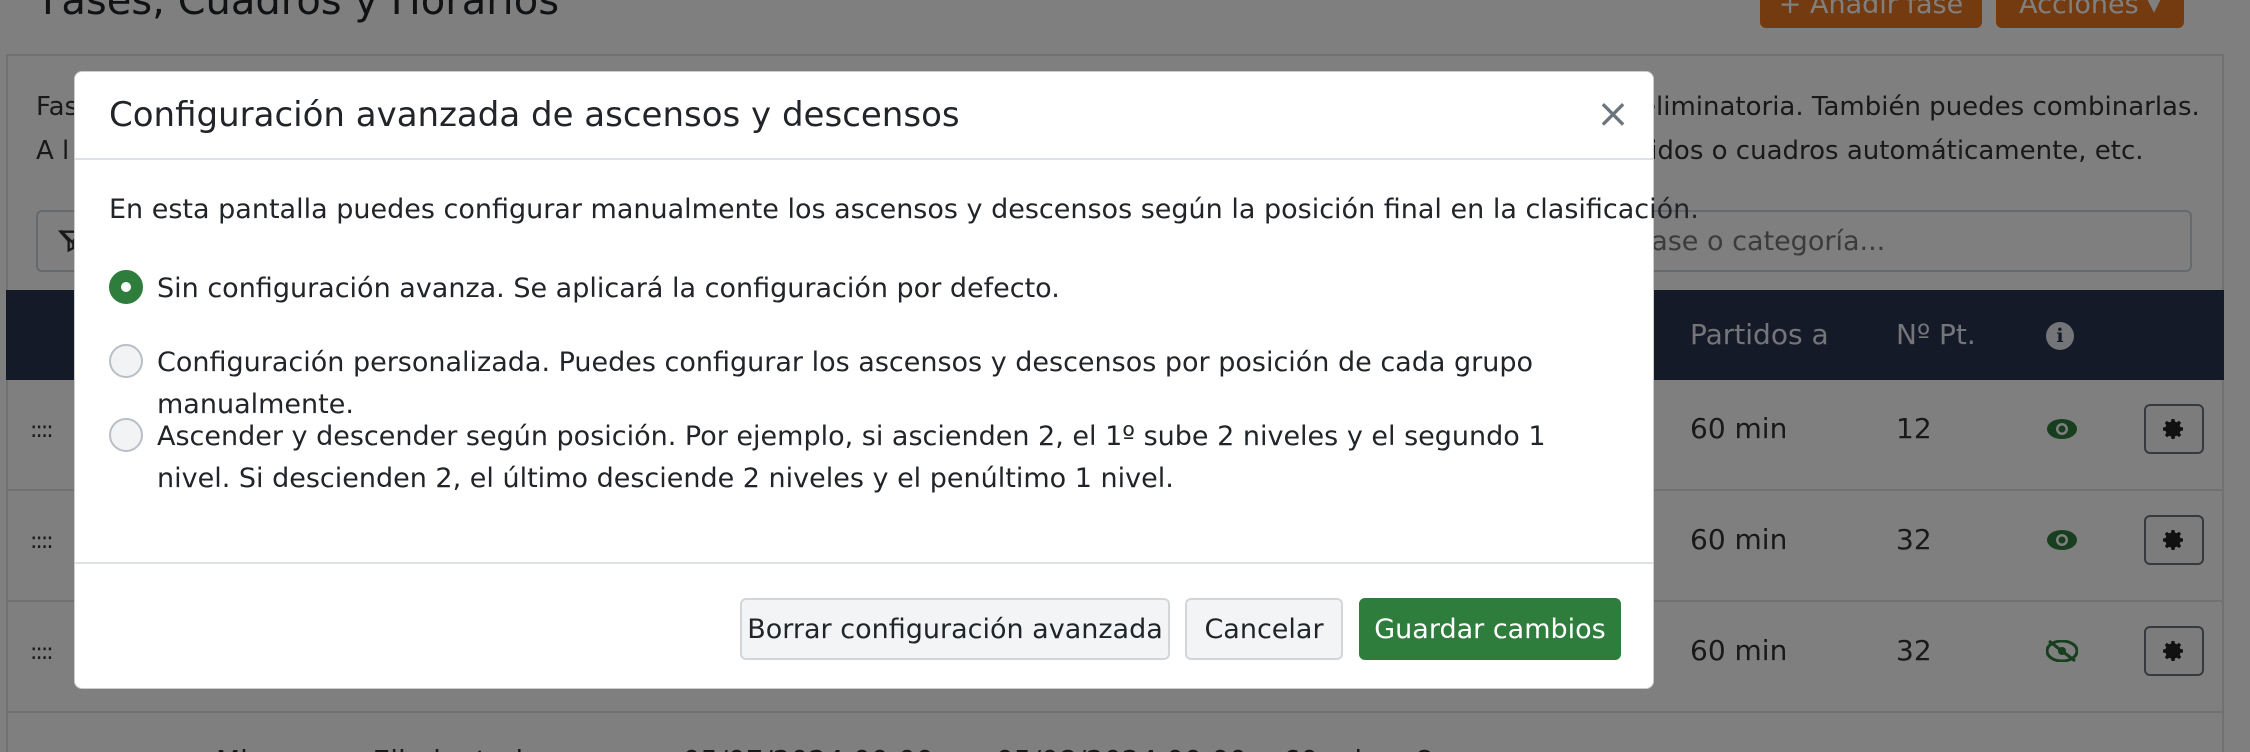 Image resolution: width=2250 pixels, height=752 pixels. I want to click on close-icon: ×, so click(1613, 114).